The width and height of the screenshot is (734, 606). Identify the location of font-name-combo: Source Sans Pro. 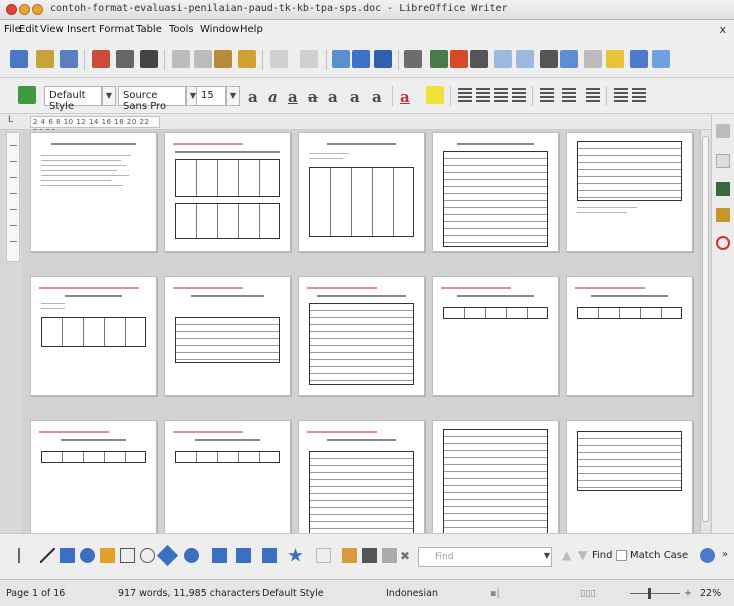
(152, 99).